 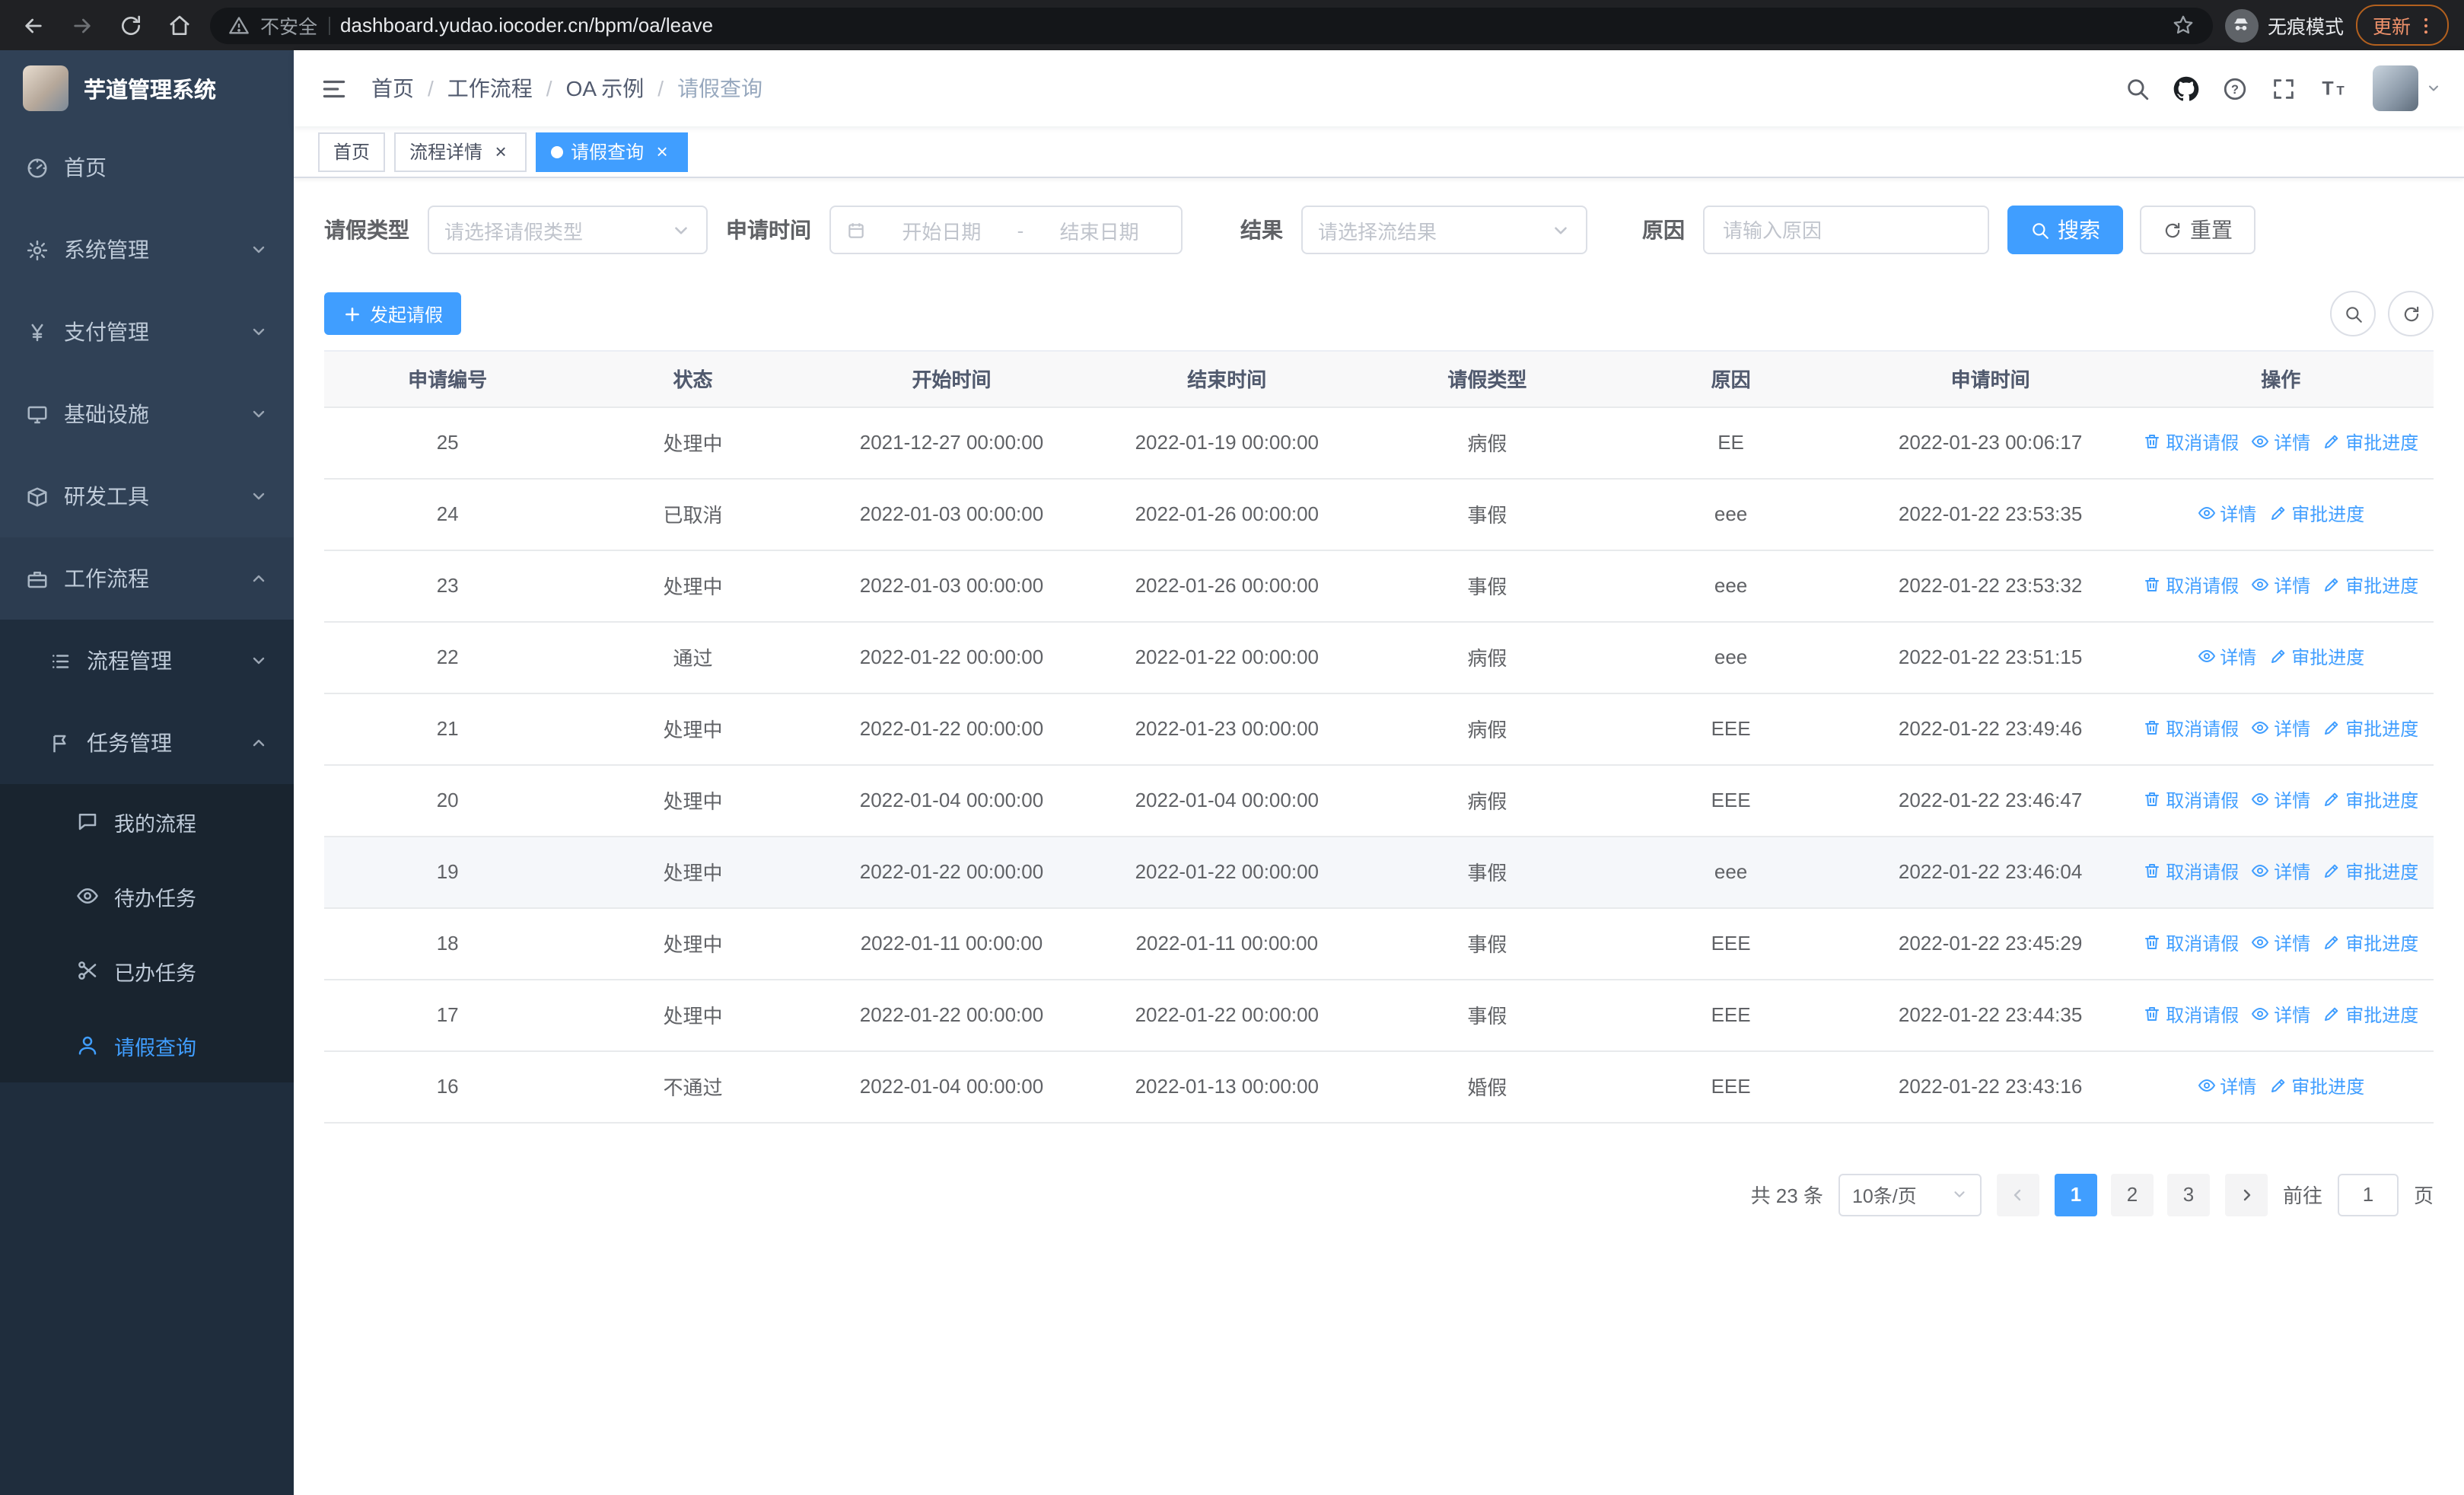 What do you see at coordinates (2188, 1195) in the screenshot?
I see `page-button-3: 3` at bounding box center [2188, 1195].